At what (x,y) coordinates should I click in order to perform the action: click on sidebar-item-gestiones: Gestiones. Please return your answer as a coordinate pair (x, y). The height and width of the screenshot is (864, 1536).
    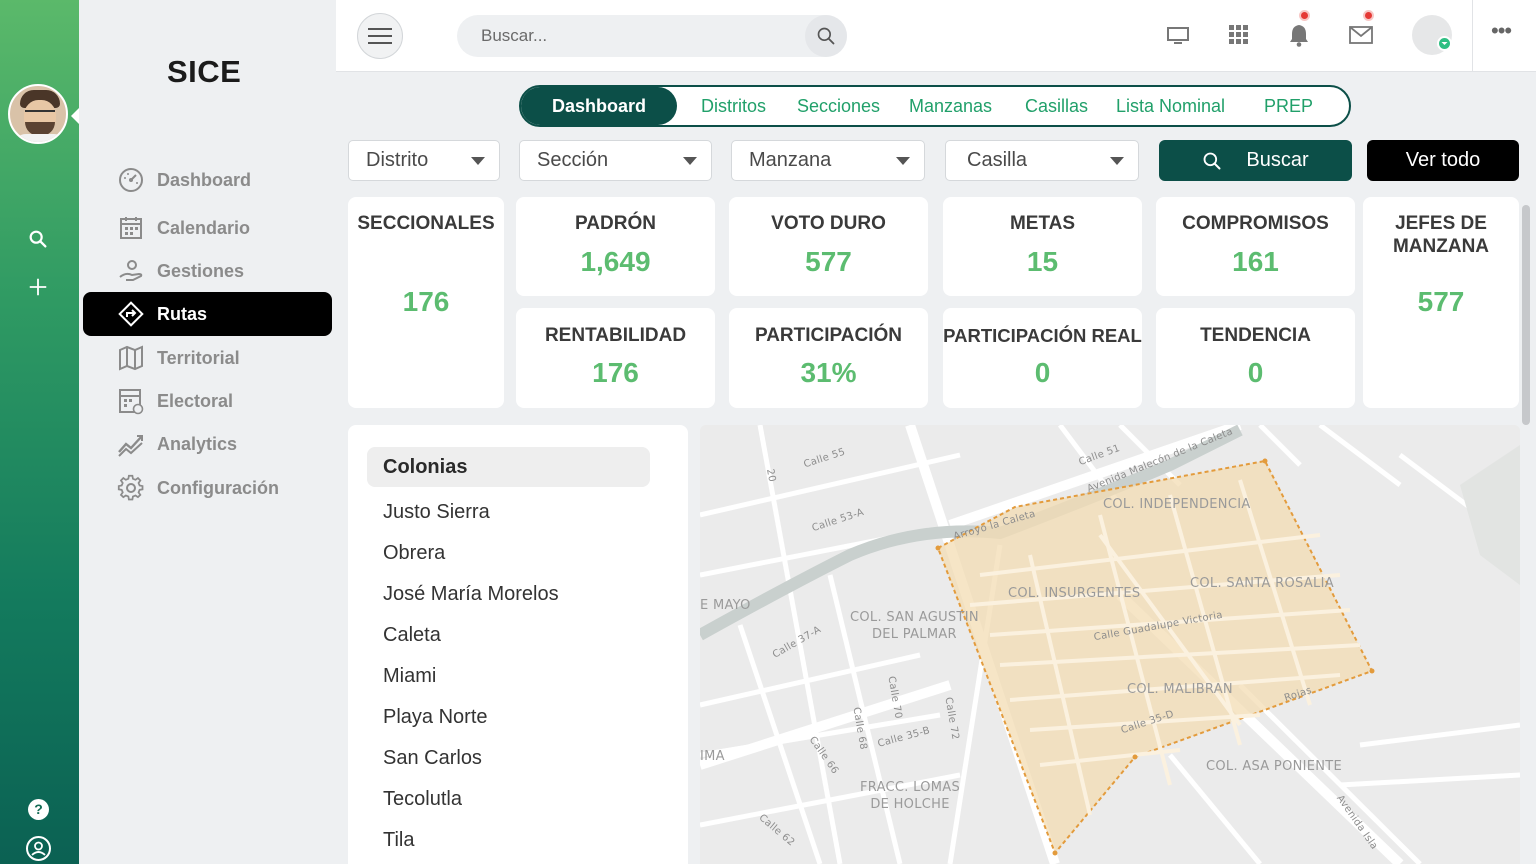
    Looking at the image, I should click on (207, 271).